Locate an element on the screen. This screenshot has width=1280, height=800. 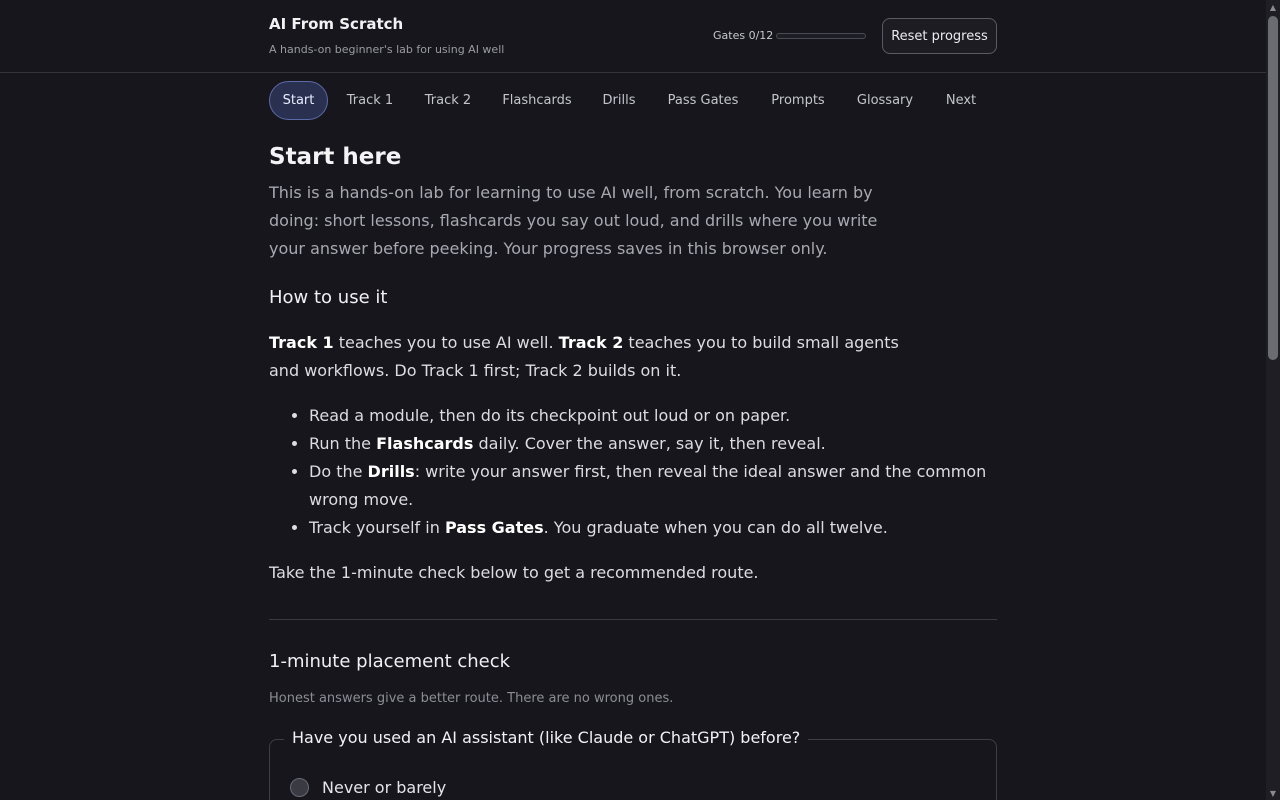
tab-pass-gates: Pass Gates is located at coordinates (703, 100).